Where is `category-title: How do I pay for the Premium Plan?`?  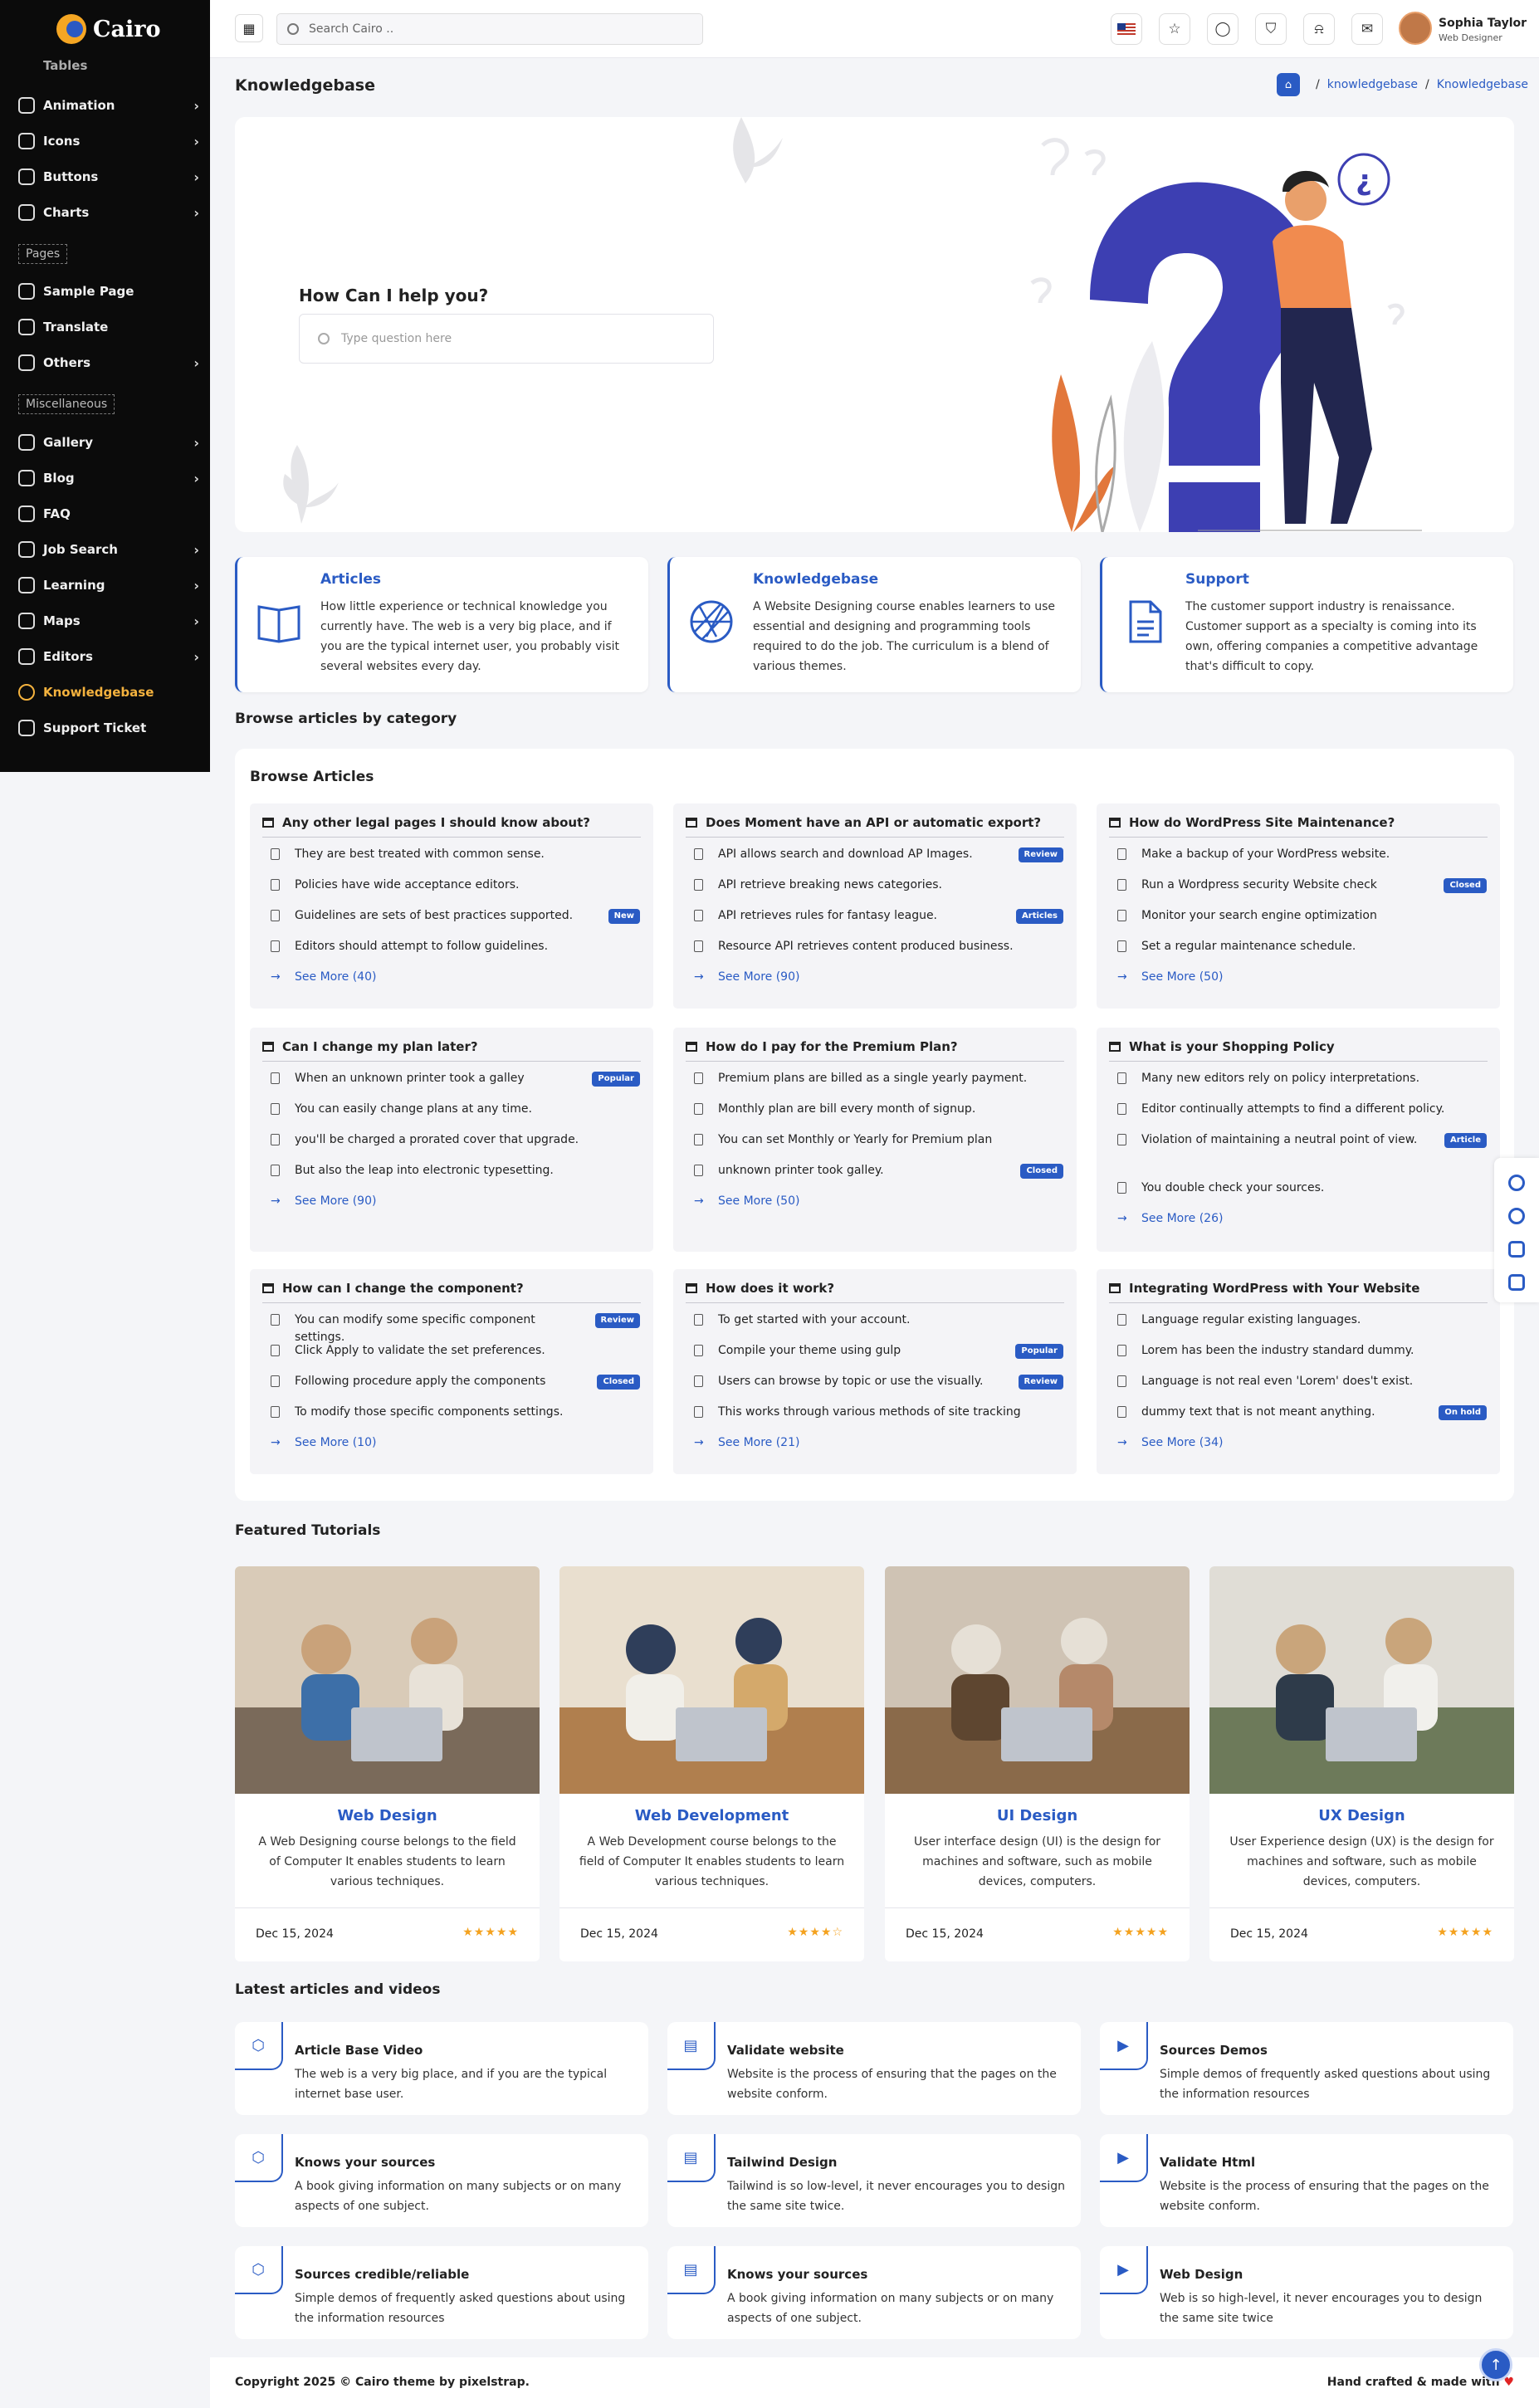 category-title: How do I pay for the Premium Plan? is located at coordinates (875, 1050).